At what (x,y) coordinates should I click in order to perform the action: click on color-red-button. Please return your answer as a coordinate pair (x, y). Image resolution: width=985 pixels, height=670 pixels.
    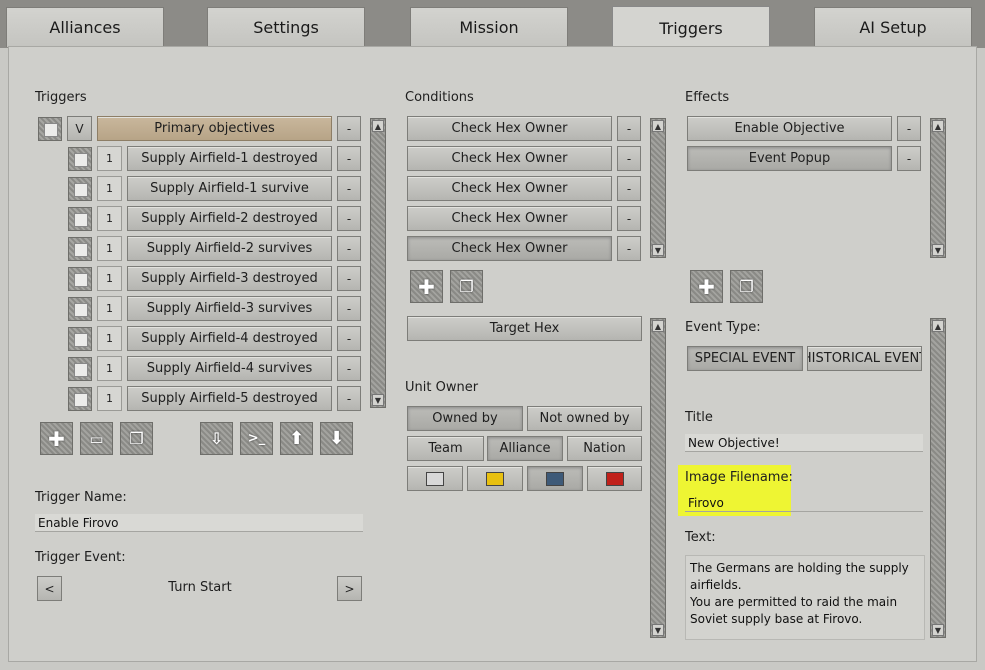
    Looking at the image, I should click on (614, 478).